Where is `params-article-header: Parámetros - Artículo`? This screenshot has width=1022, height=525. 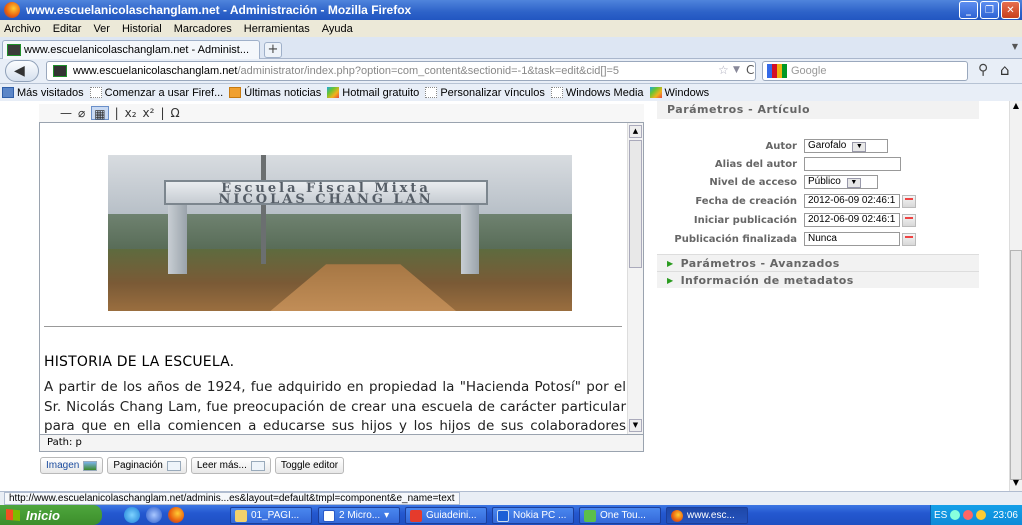
params-article-header: Parámetros - Artículo is located at coordinates (818, 110).